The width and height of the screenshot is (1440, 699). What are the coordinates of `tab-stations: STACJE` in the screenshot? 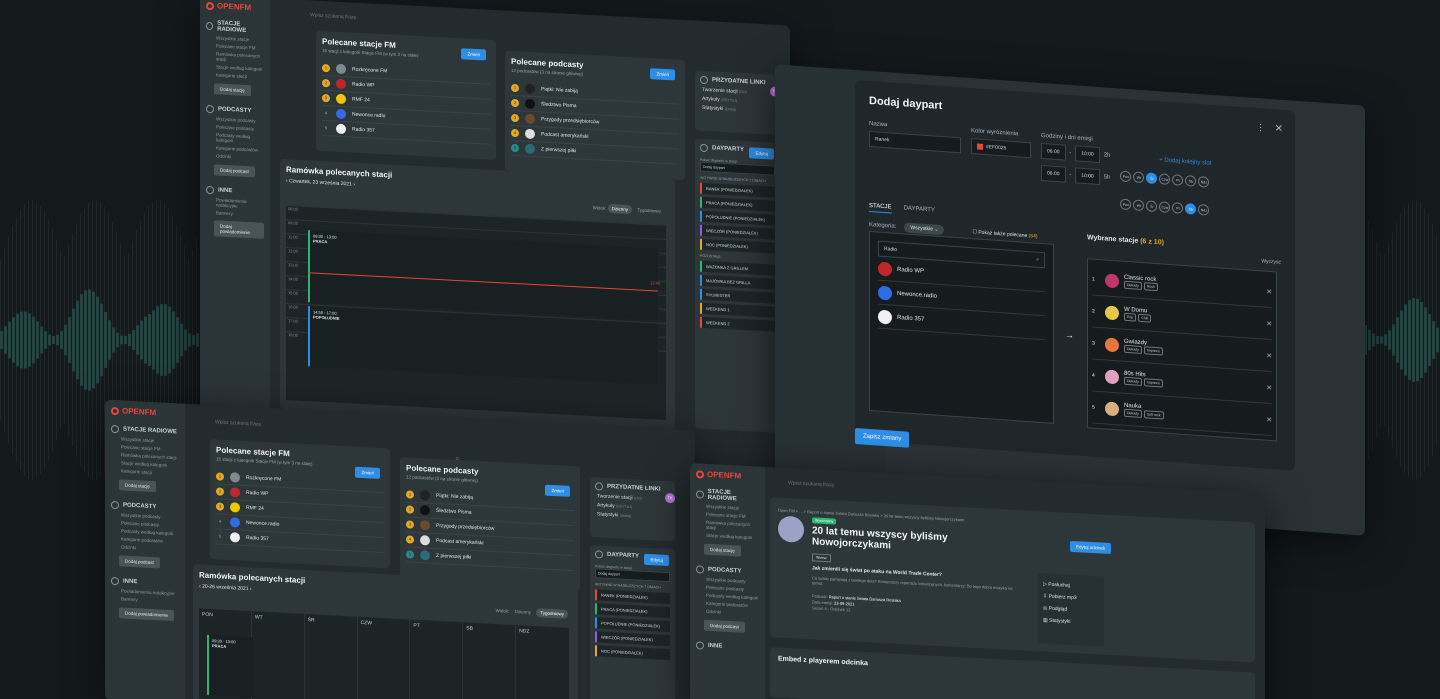 It's located at (880, 208).